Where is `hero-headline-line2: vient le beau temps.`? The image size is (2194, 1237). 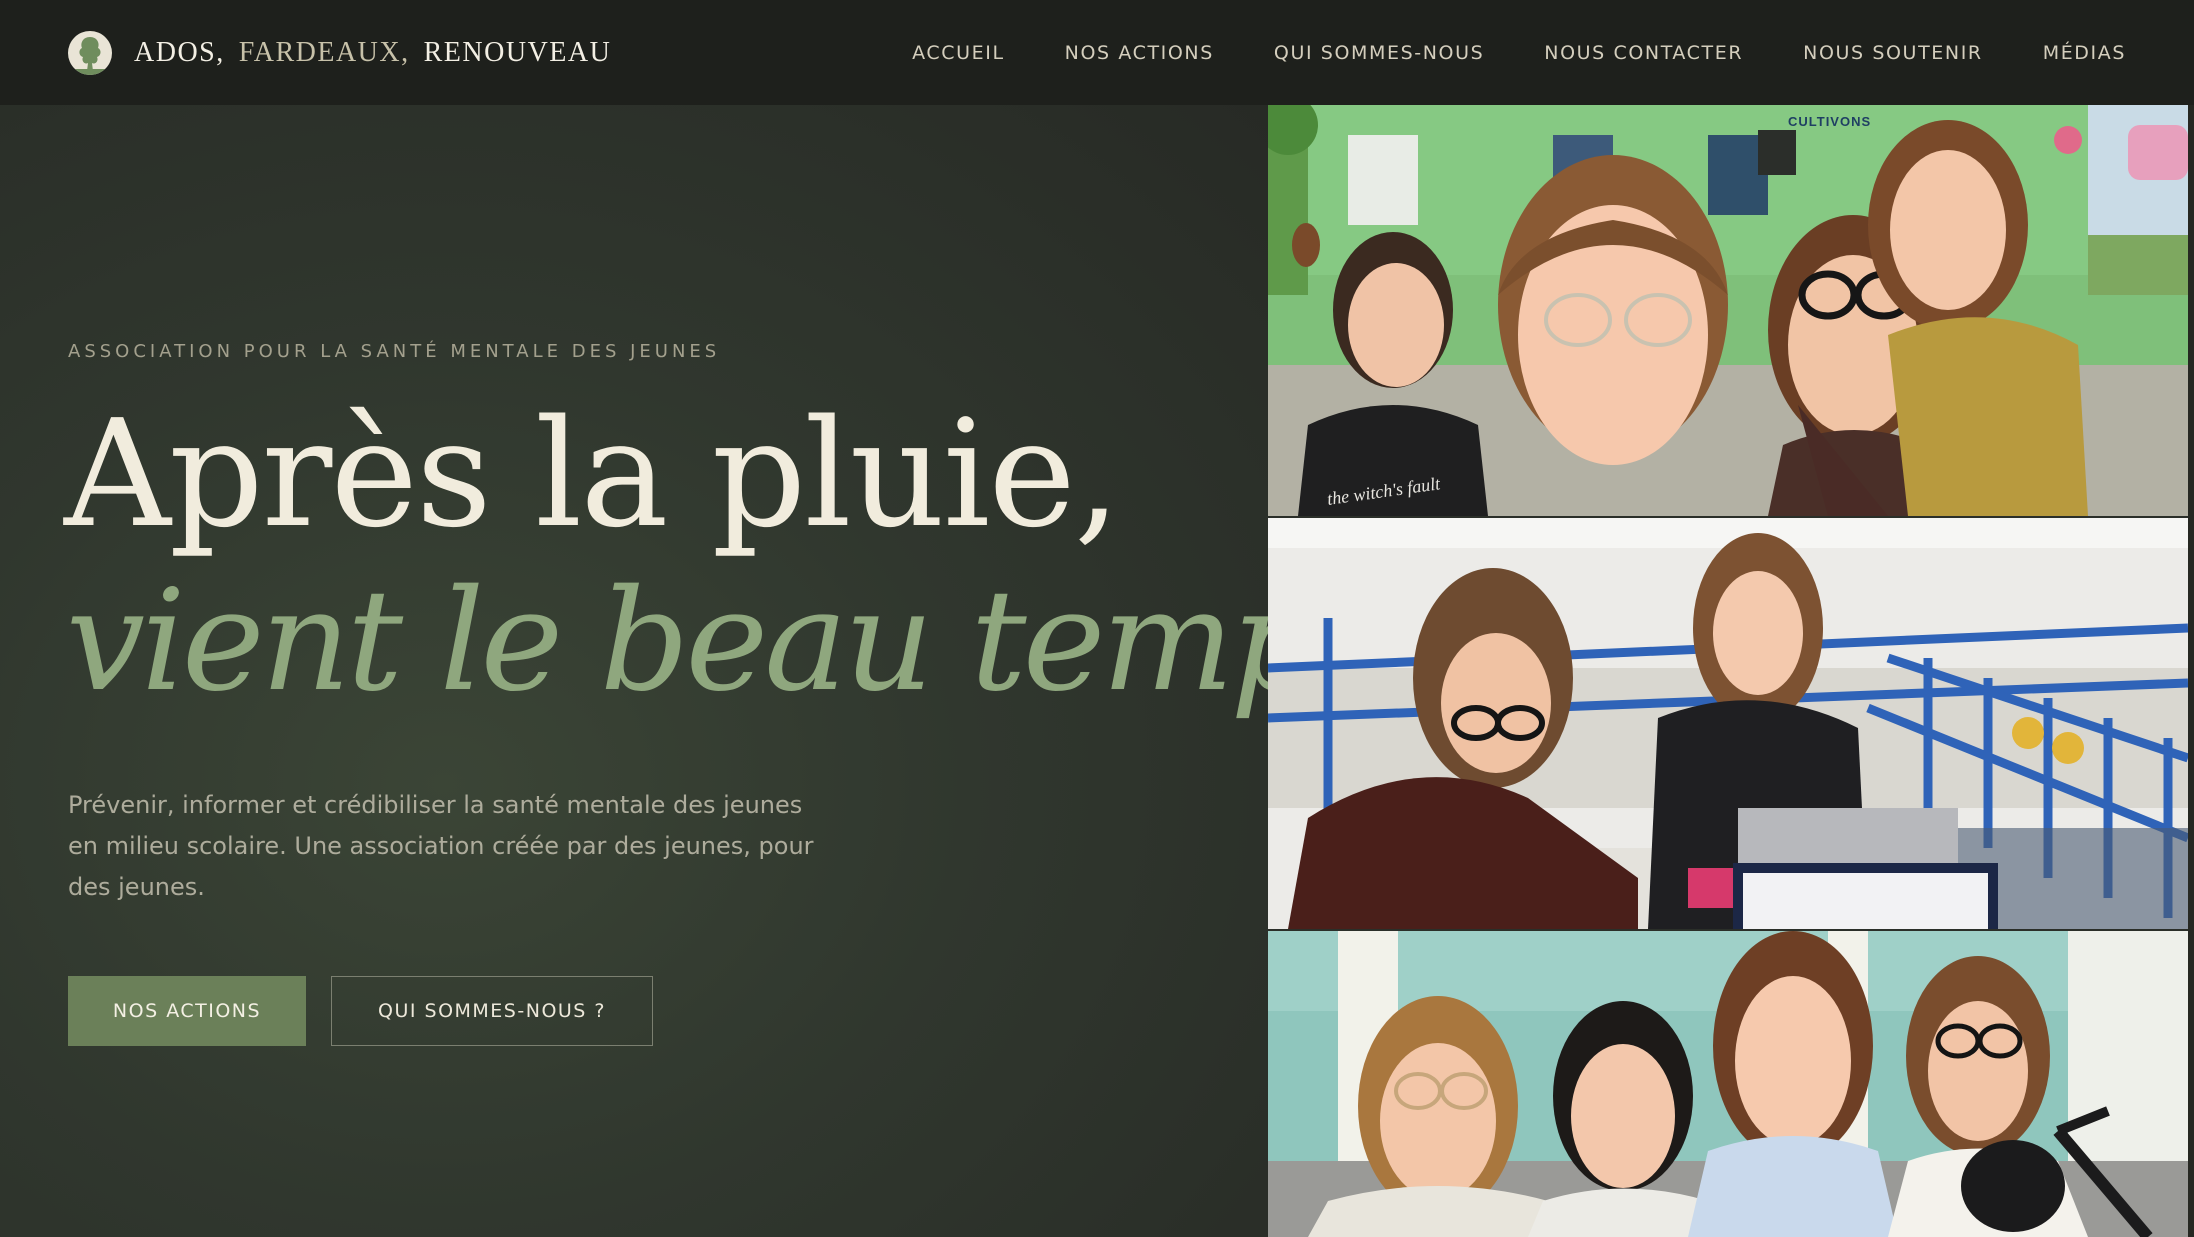 hero-headline-line2: vient le beau temps. is located at coordinates (747, 641).